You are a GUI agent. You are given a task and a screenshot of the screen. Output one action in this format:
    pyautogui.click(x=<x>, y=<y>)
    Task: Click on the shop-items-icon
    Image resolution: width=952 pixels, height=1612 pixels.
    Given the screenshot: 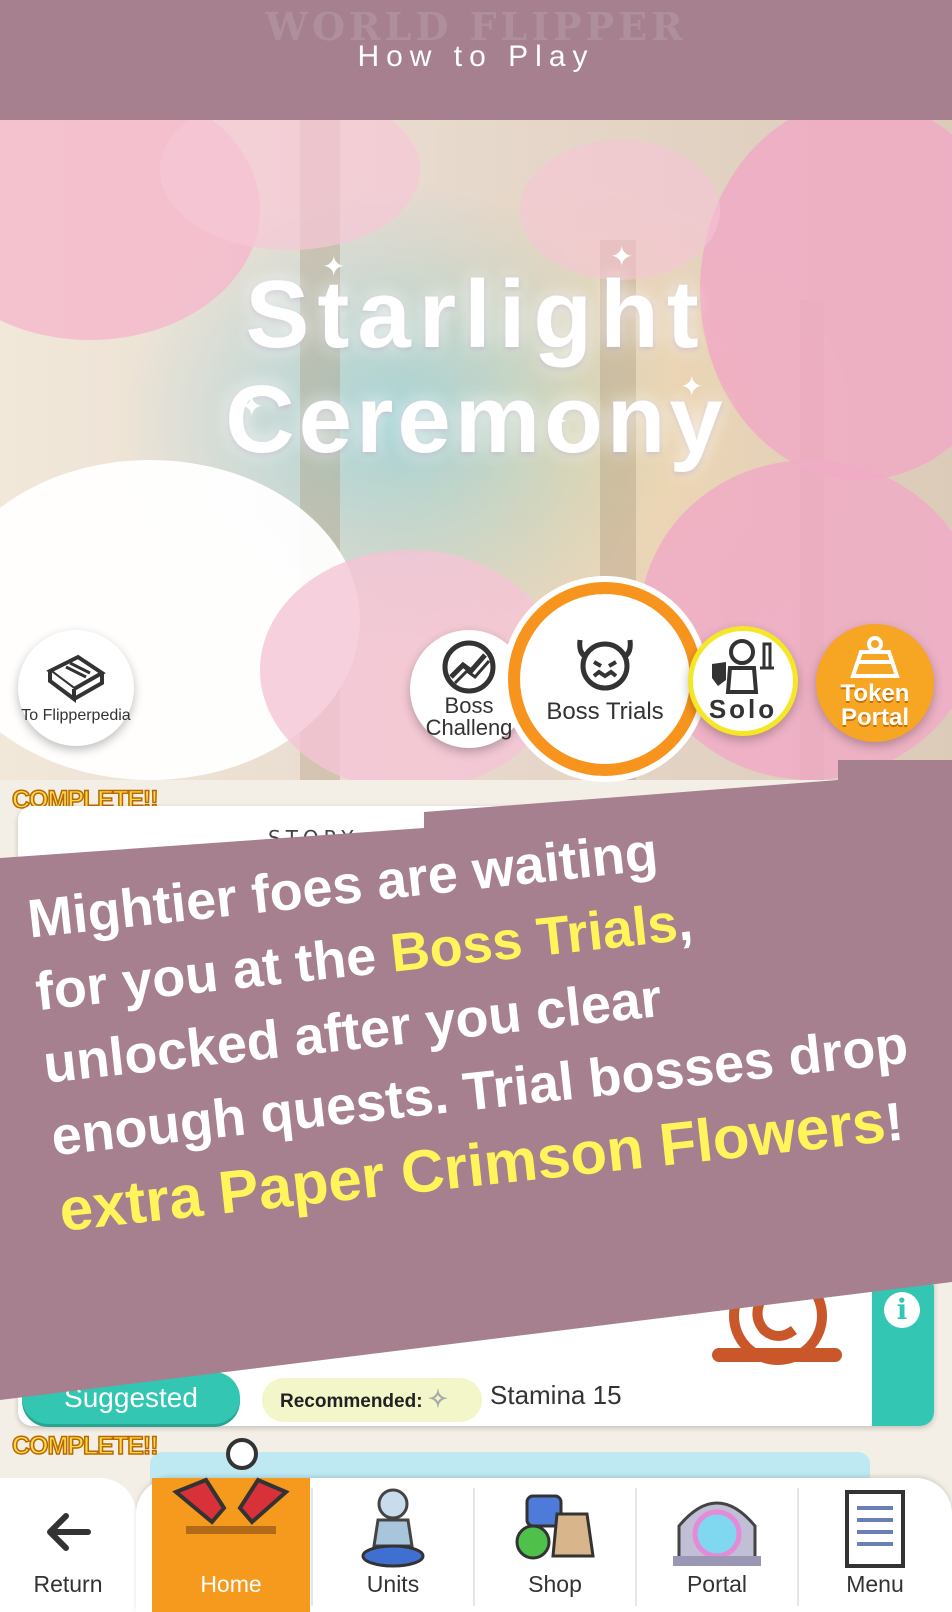 What is the action you would take?
    pyautogui.click(x=555, y=1527)
    